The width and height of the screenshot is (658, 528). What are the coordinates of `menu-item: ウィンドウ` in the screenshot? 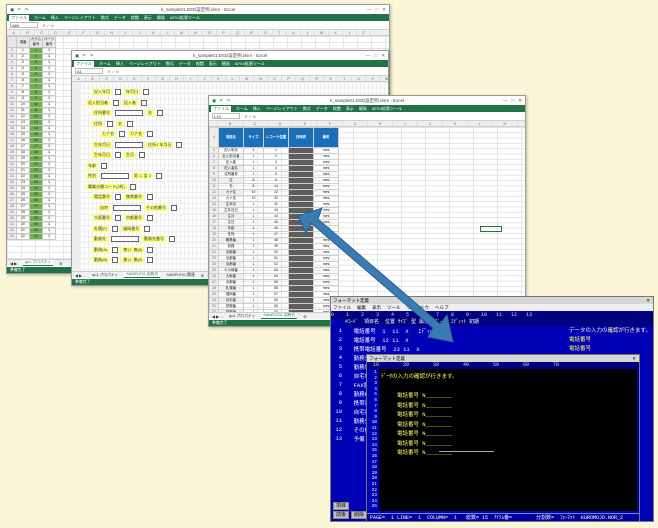 It's located at (418, 308).